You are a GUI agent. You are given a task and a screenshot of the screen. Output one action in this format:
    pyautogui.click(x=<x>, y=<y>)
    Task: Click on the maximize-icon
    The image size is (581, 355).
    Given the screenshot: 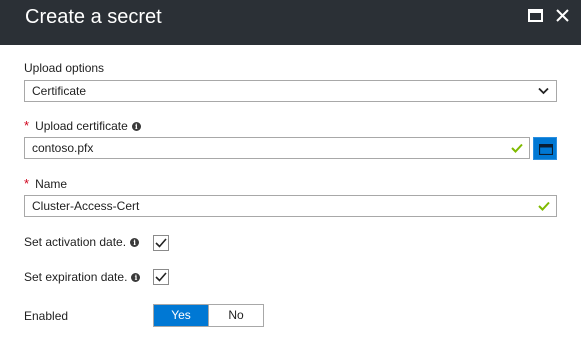 What is the action you would take?
    pyautogui.click(x=535, y=15)
    